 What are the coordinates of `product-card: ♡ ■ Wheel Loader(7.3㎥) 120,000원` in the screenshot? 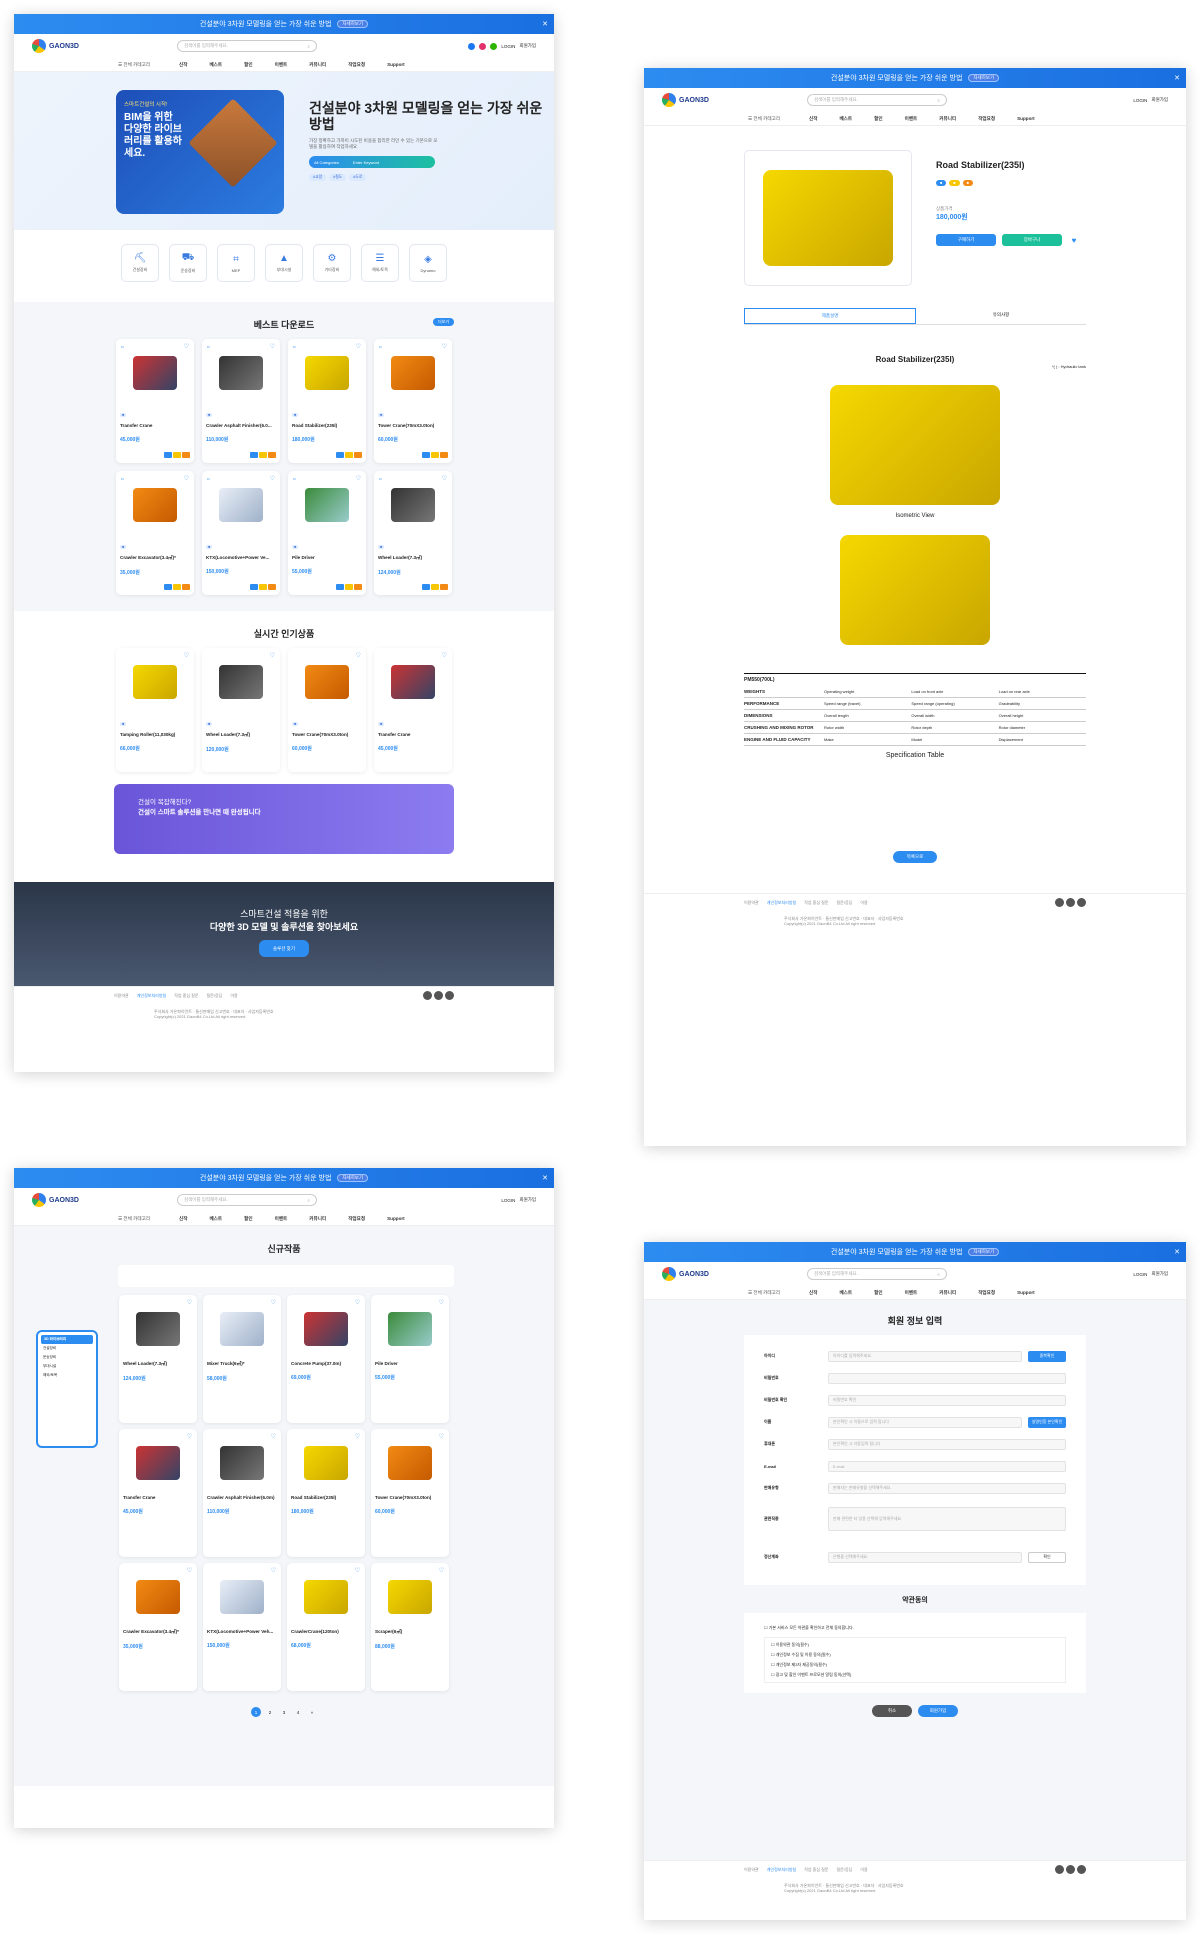 It's located at (241, 710).